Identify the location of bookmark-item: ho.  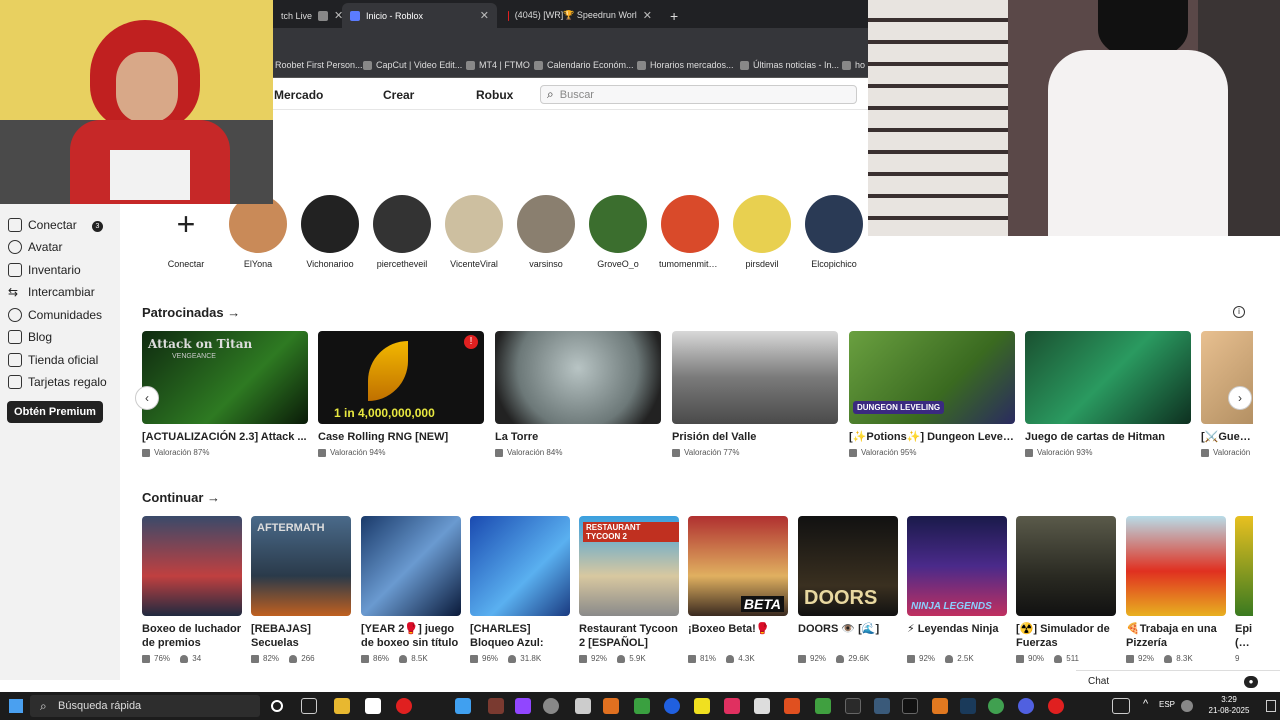
(853, 65).